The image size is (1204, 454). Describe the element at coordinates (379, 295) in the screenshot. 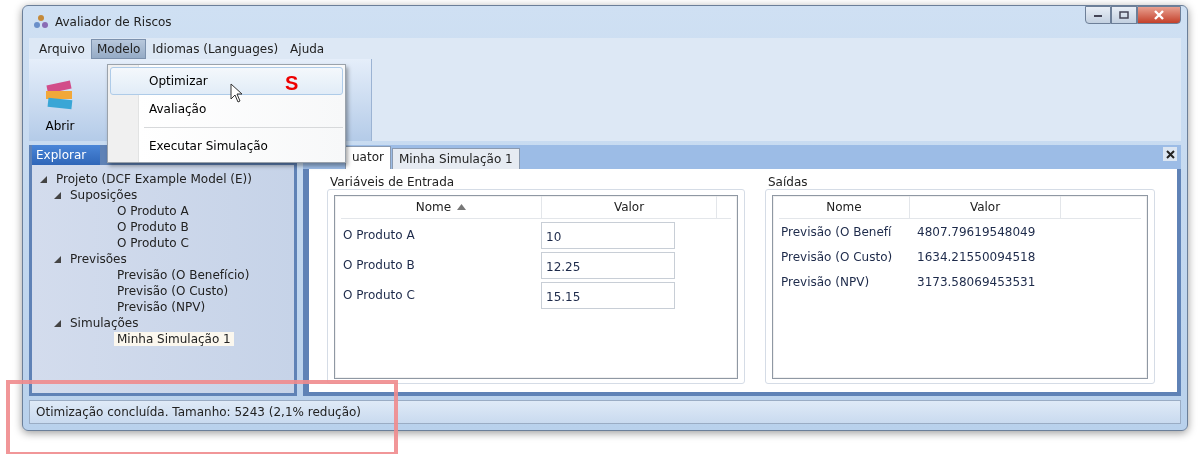

I see `table-cell-text: O Produto C` at that location.